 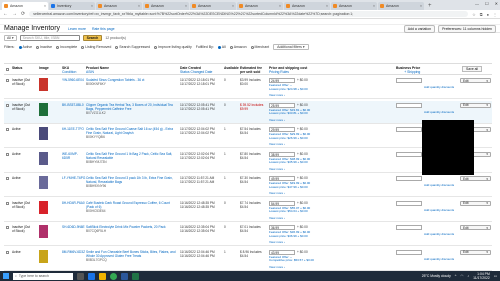 I want to click on save-all-button: Save all, so click(x=472, y=69).